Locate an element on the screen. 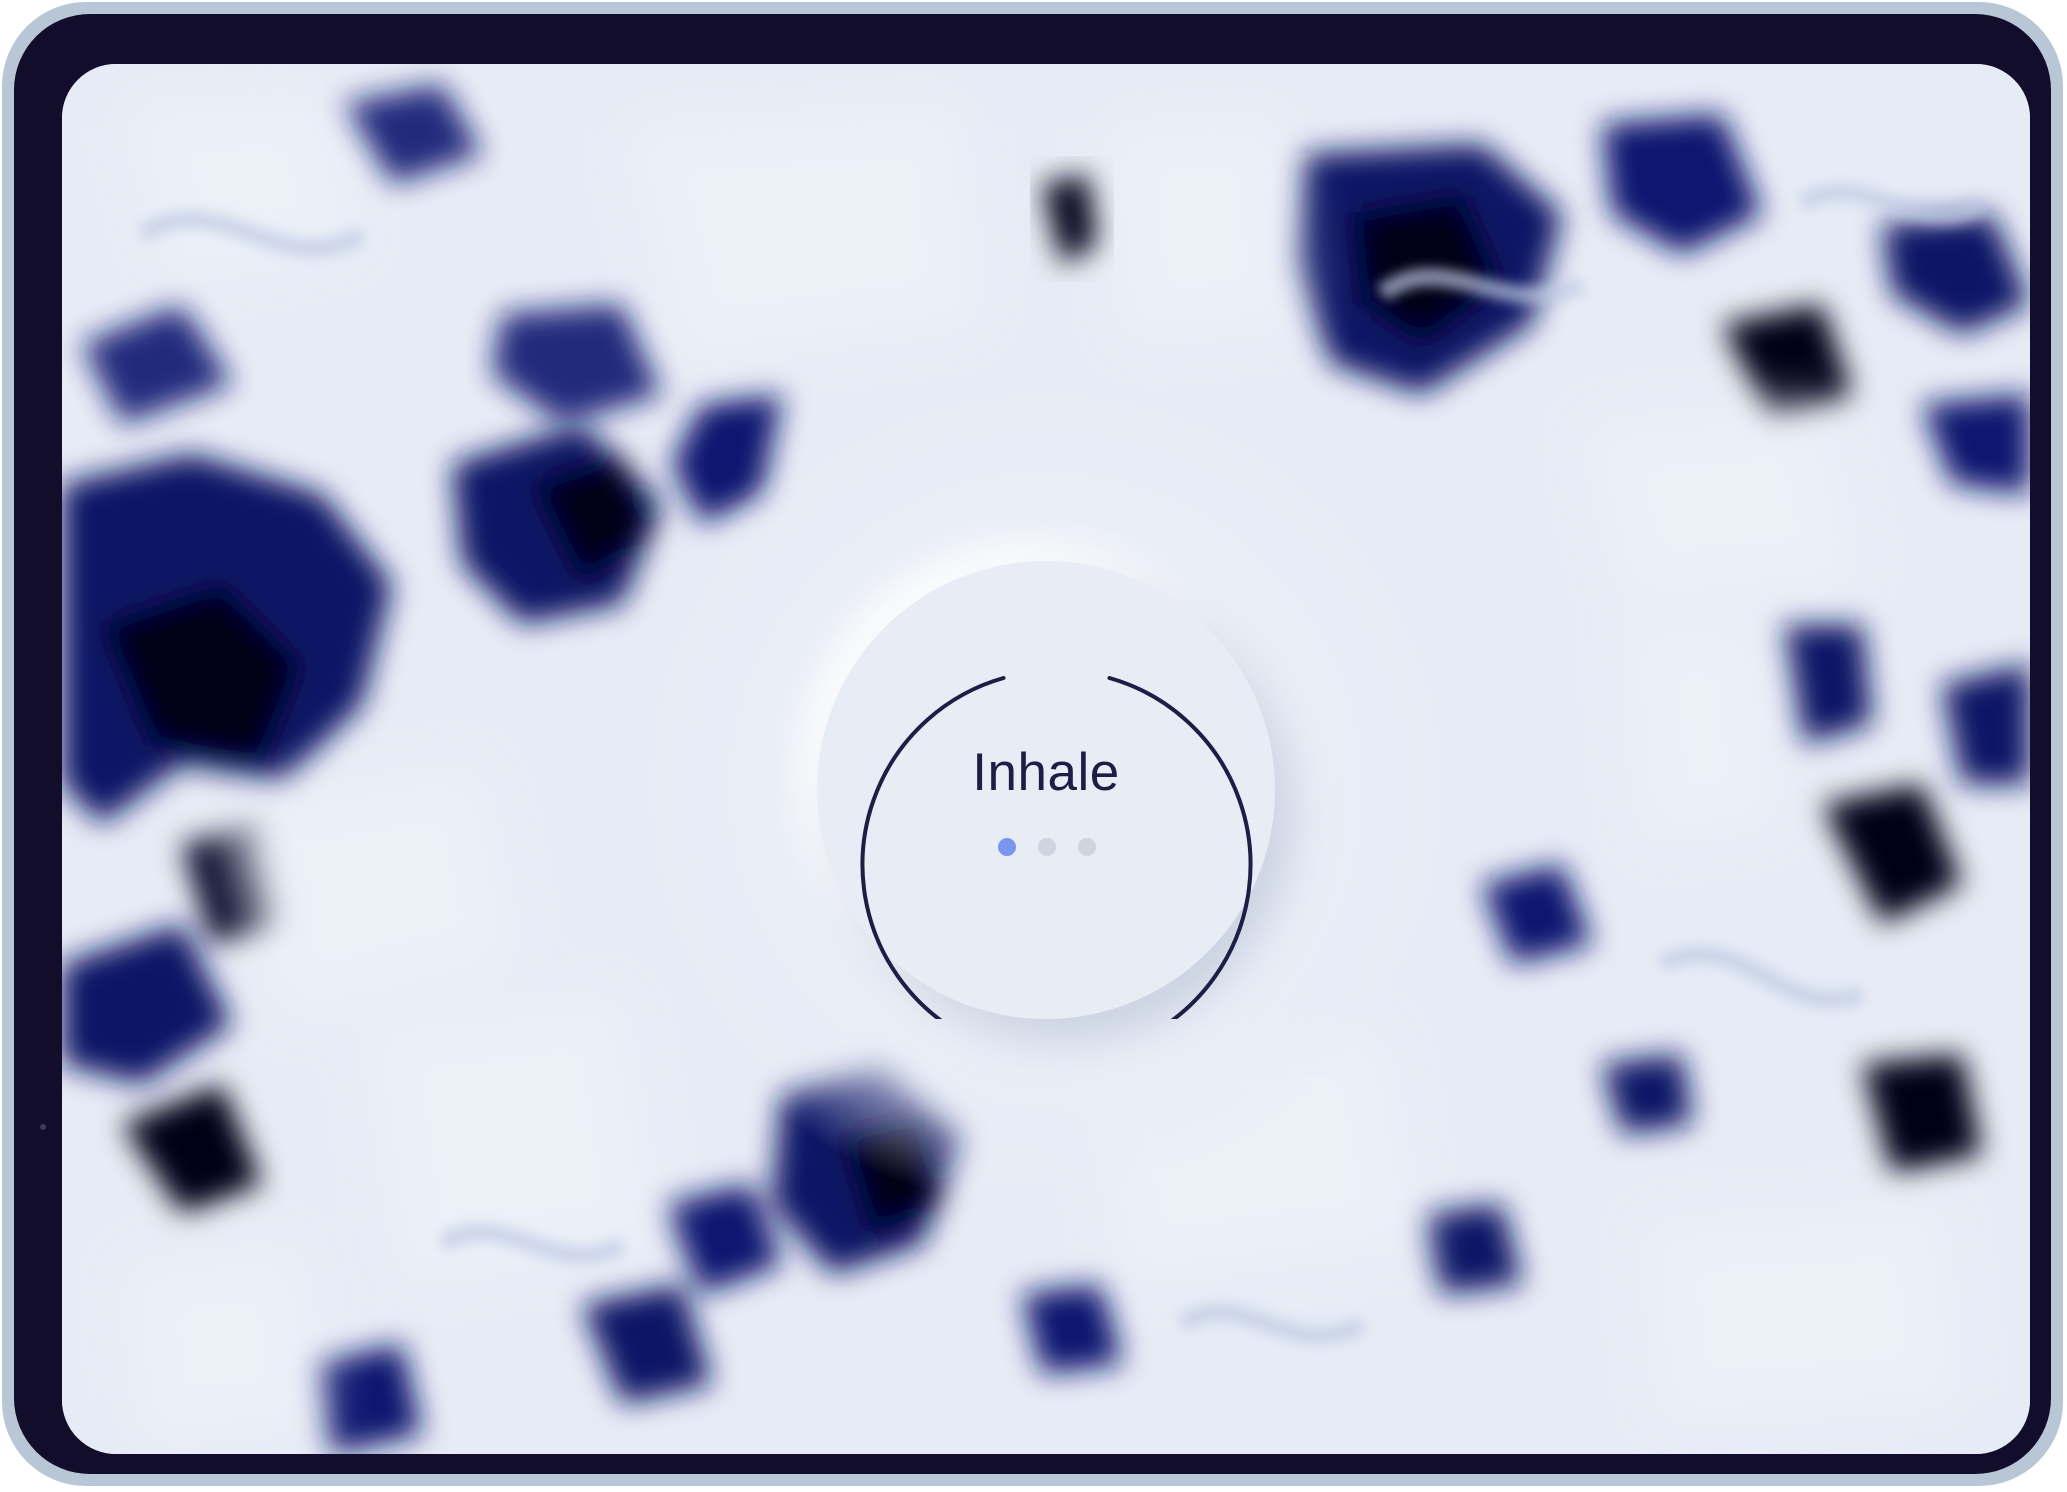 The image size is (2067, 1492). phase-progress-dots is located at coordinates (1046, 847).